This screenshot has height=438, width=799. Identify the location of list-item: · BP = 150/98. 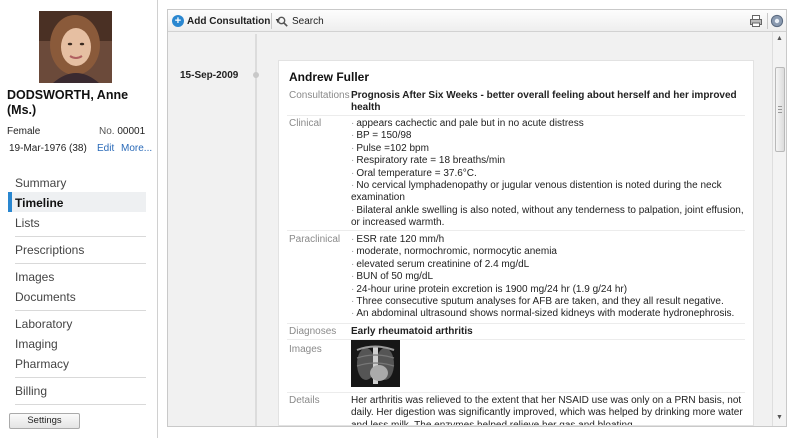
(381, 136).